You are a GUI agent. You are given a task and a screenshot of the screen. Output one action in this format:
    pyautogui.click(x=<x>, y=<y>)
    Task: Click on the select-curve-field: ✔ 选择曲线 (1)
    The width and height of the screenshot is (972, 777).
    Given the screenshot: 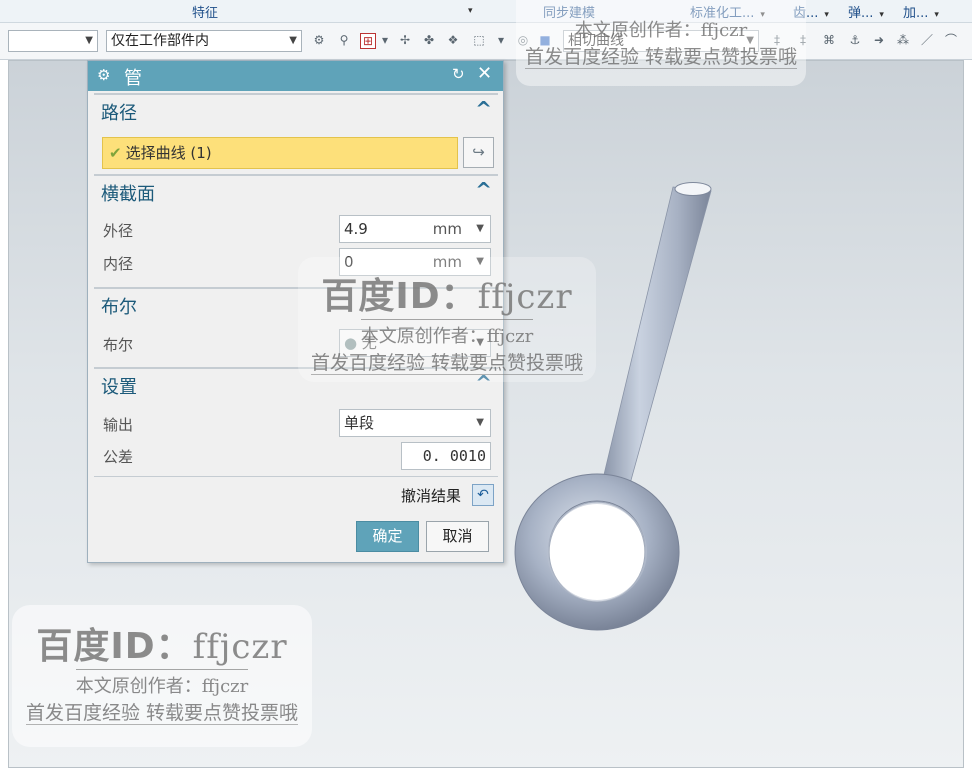 What is the action you would take?
    pyautogui.click(x=280, y=153)
    